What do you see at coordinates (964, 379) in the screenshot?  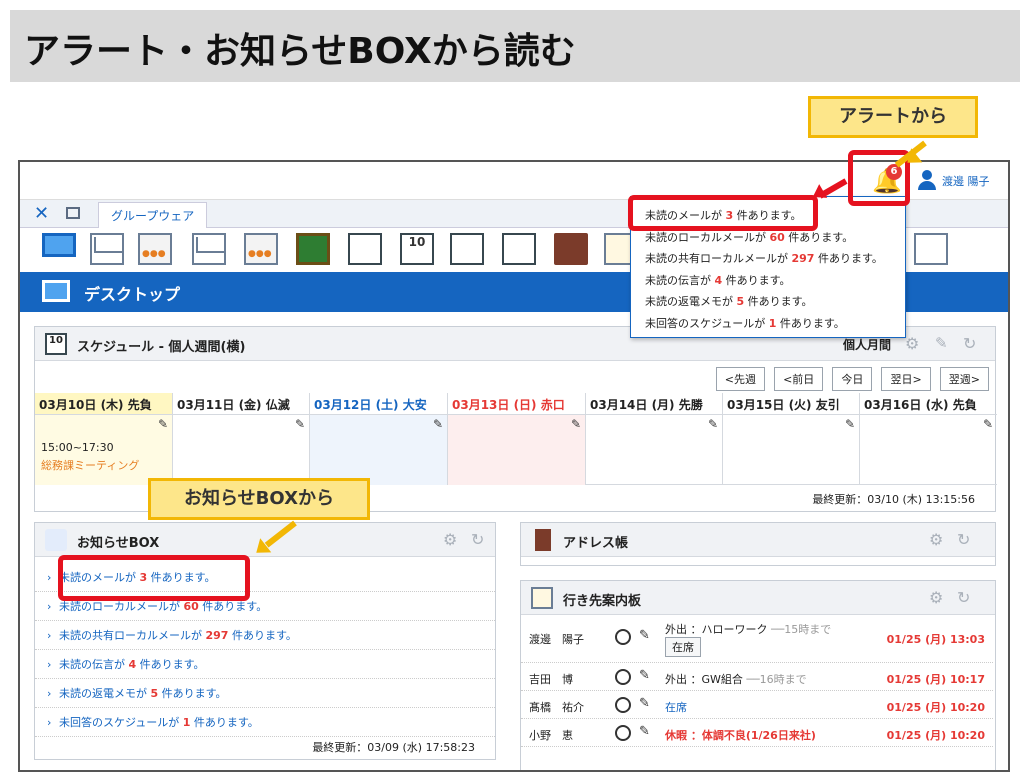 I see `next-week-button: 翌週>` at bounding box center [964, 379].